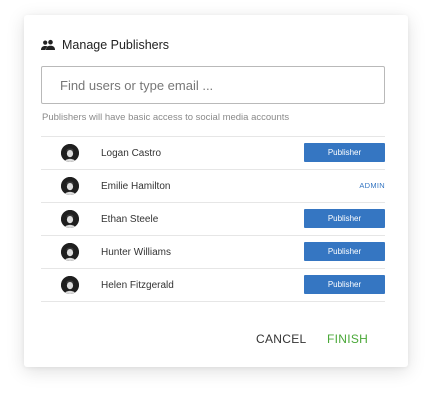 This screenshot has height=400, width=432. I want to click on user-search-input, so click(213, 85).